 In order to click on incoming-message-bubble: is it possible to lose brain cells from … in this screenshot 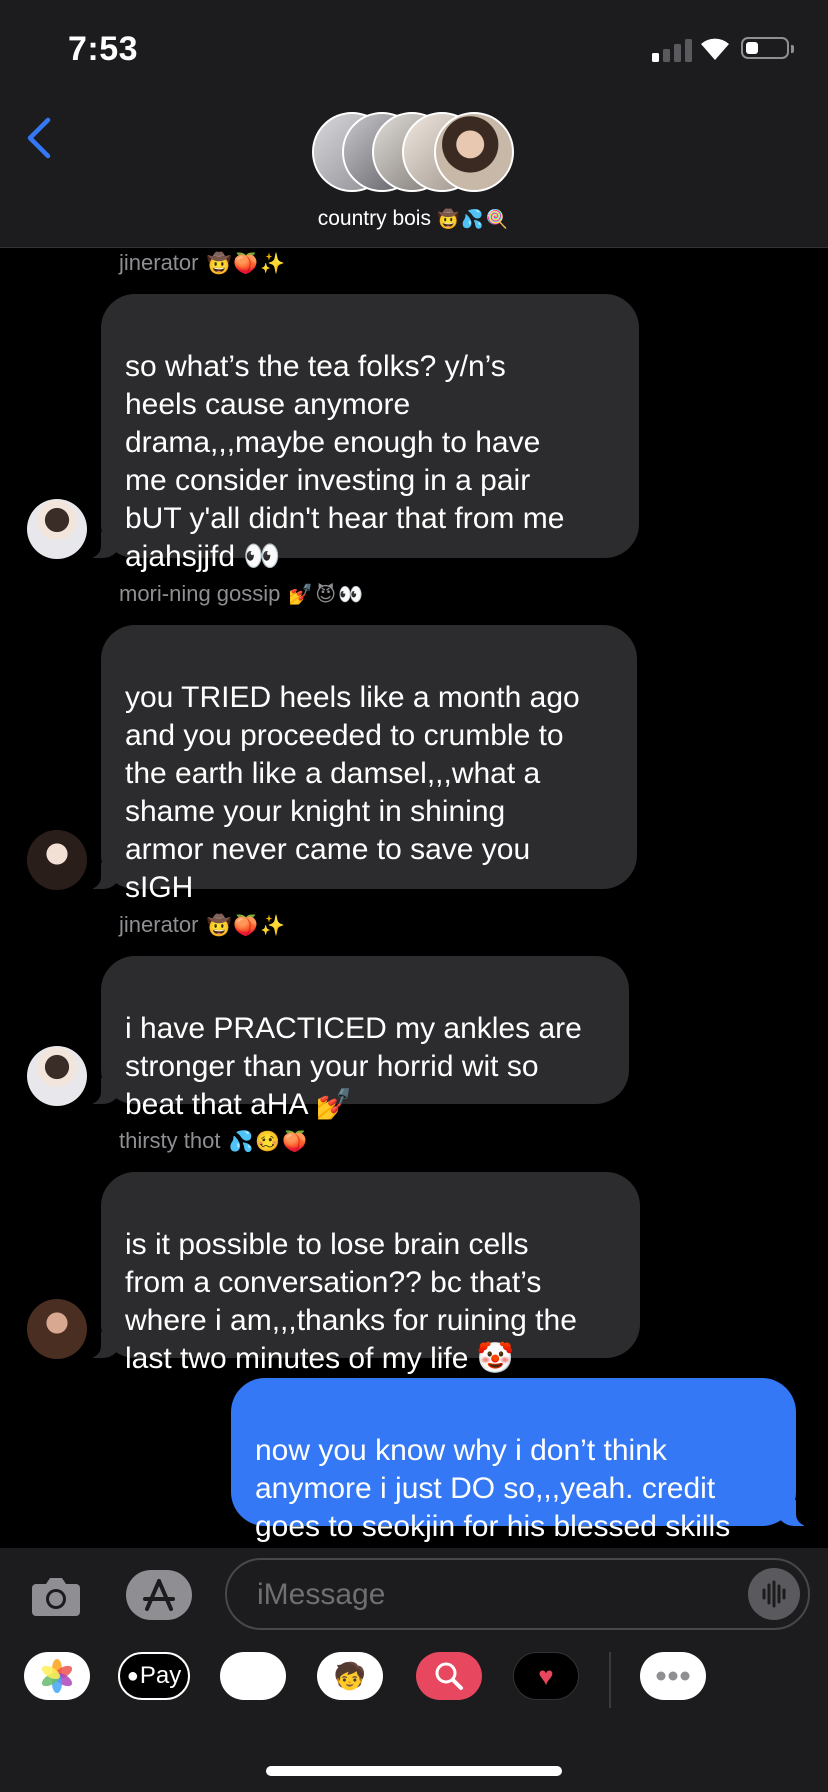, I will do `click(363, 1273)`.